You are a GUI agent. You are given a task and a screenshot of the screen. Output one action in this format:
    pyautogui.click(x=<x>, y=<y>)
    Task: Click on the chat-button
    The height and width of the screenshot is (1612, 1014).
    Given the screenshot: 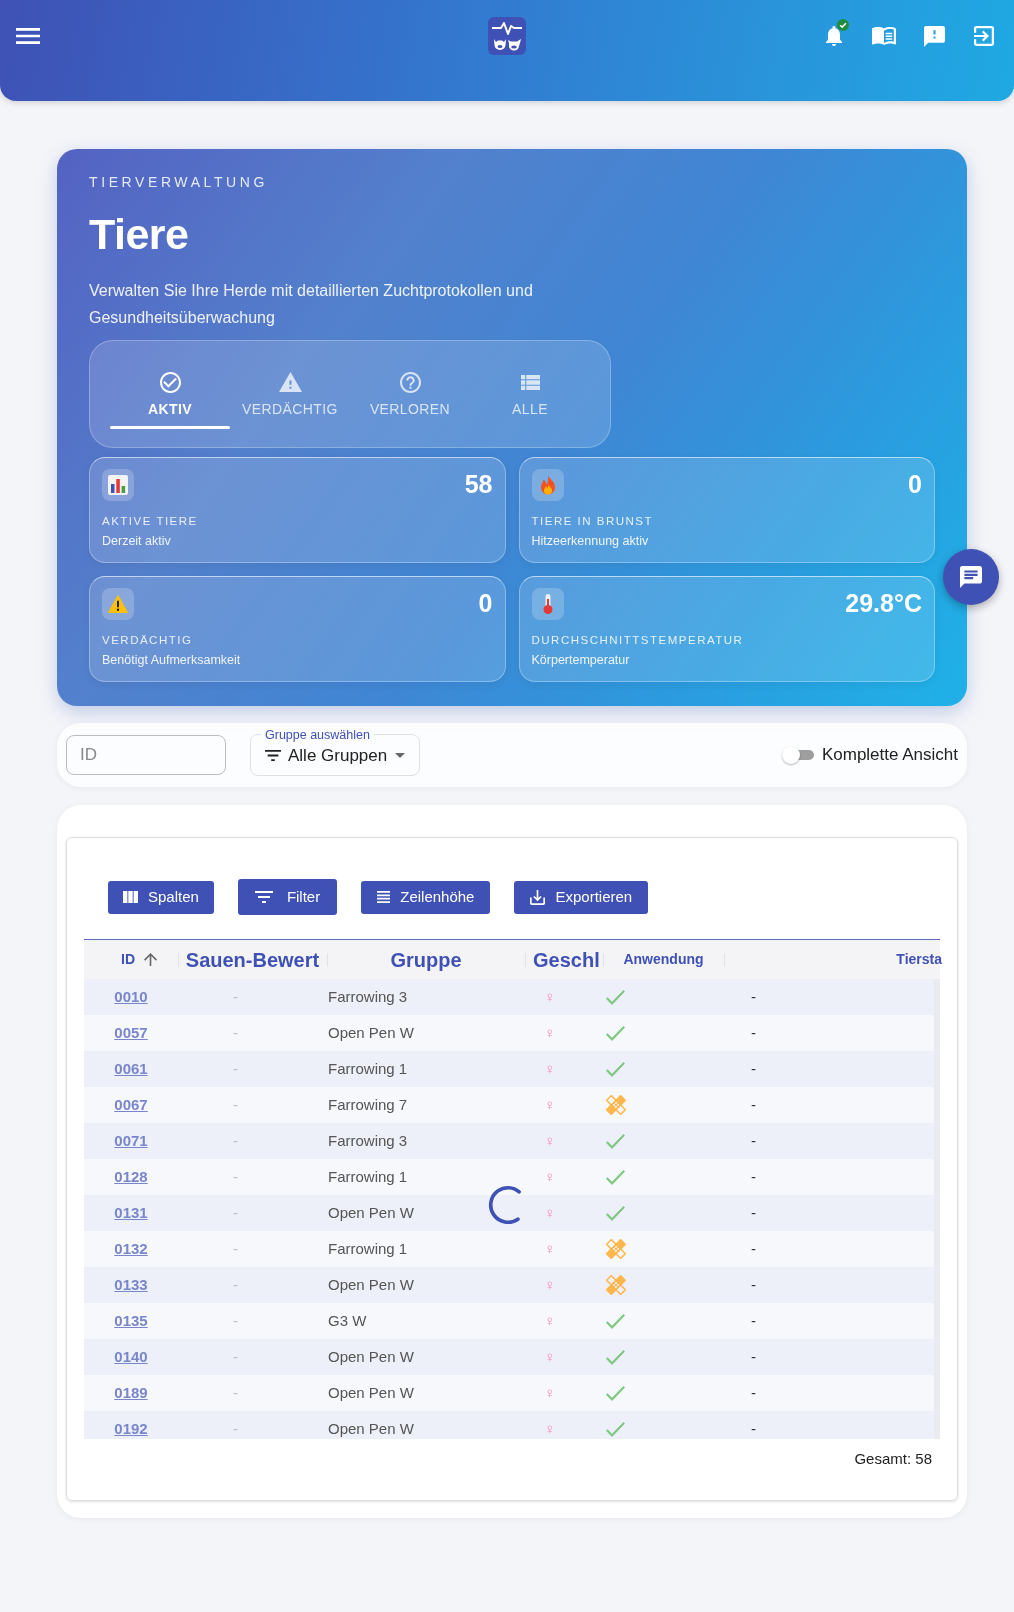 What is the action you would take?
    pyautogui.click(x=971, y=577)
    